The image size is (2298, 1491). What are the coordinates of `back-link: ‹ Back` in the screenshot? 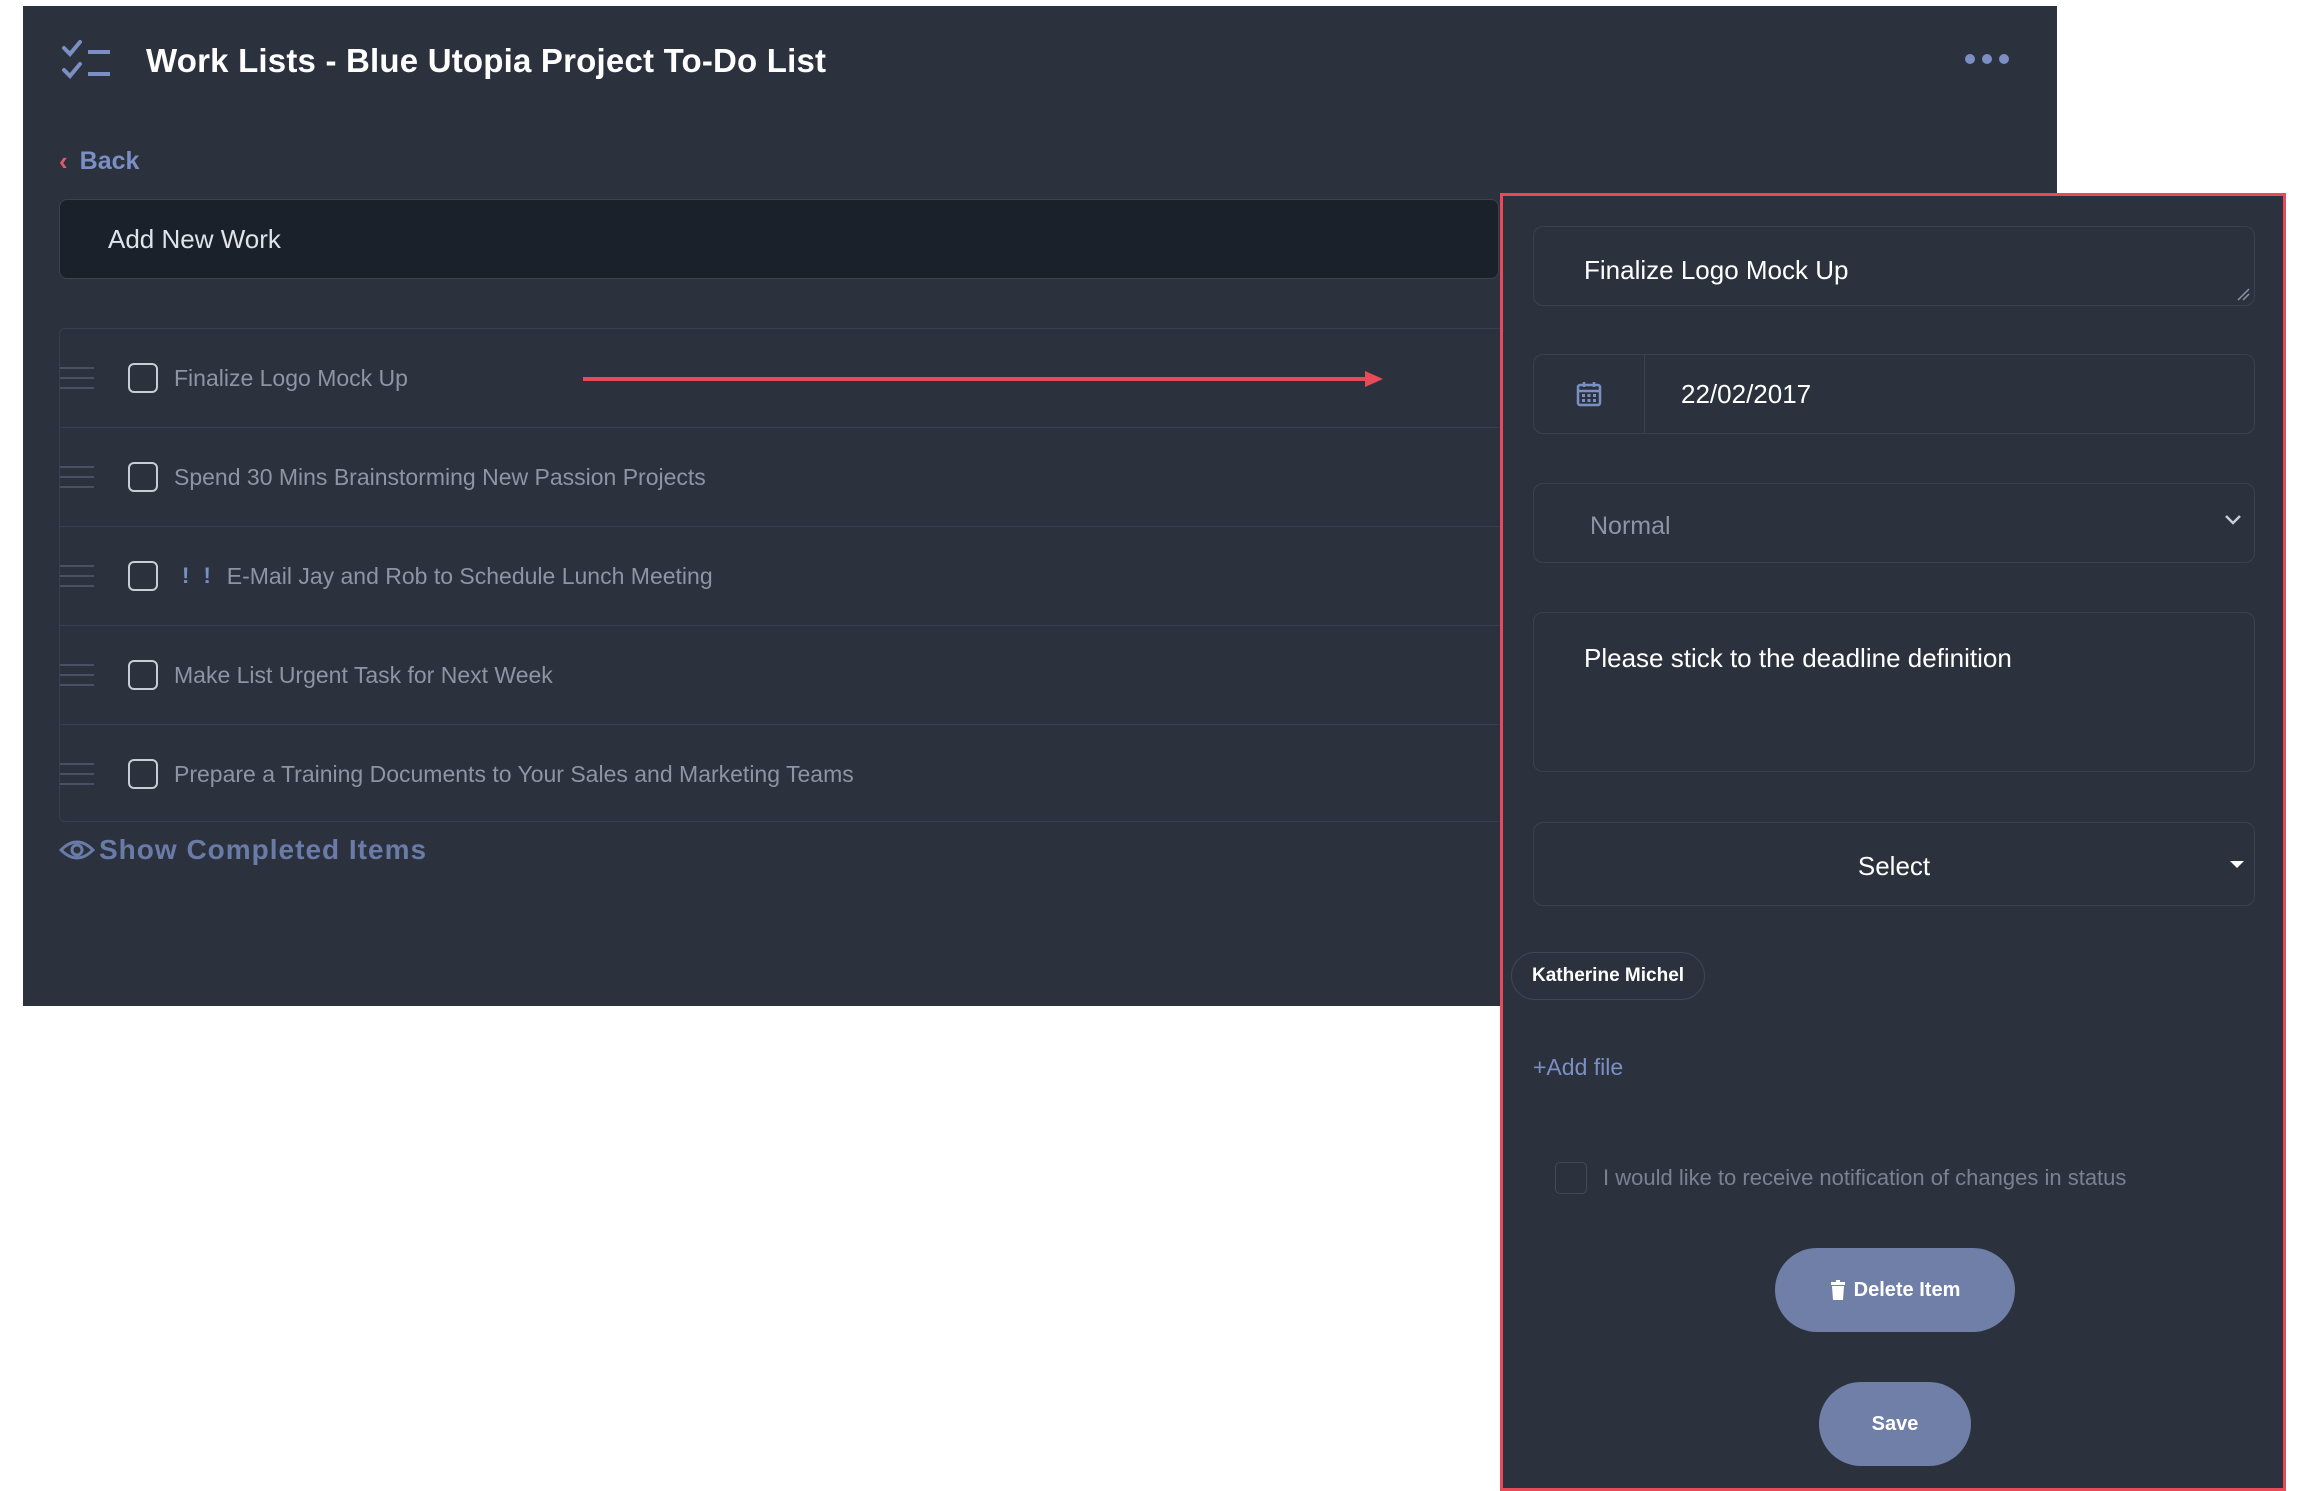 It's located at (99, 161).